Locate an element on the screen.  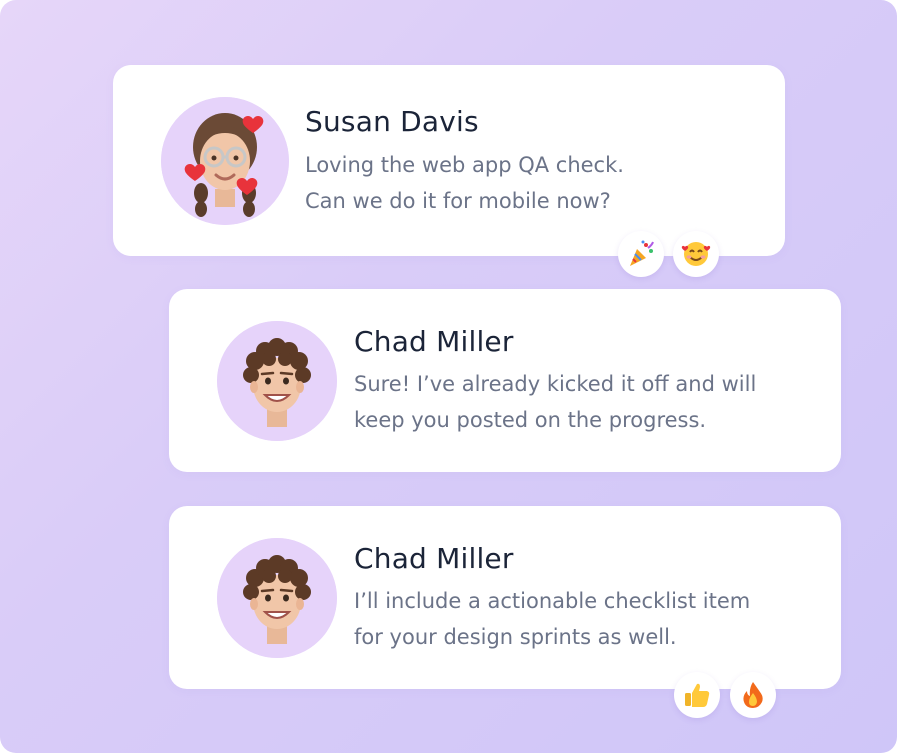
reaction-fire is located at coordinates (753, 695).